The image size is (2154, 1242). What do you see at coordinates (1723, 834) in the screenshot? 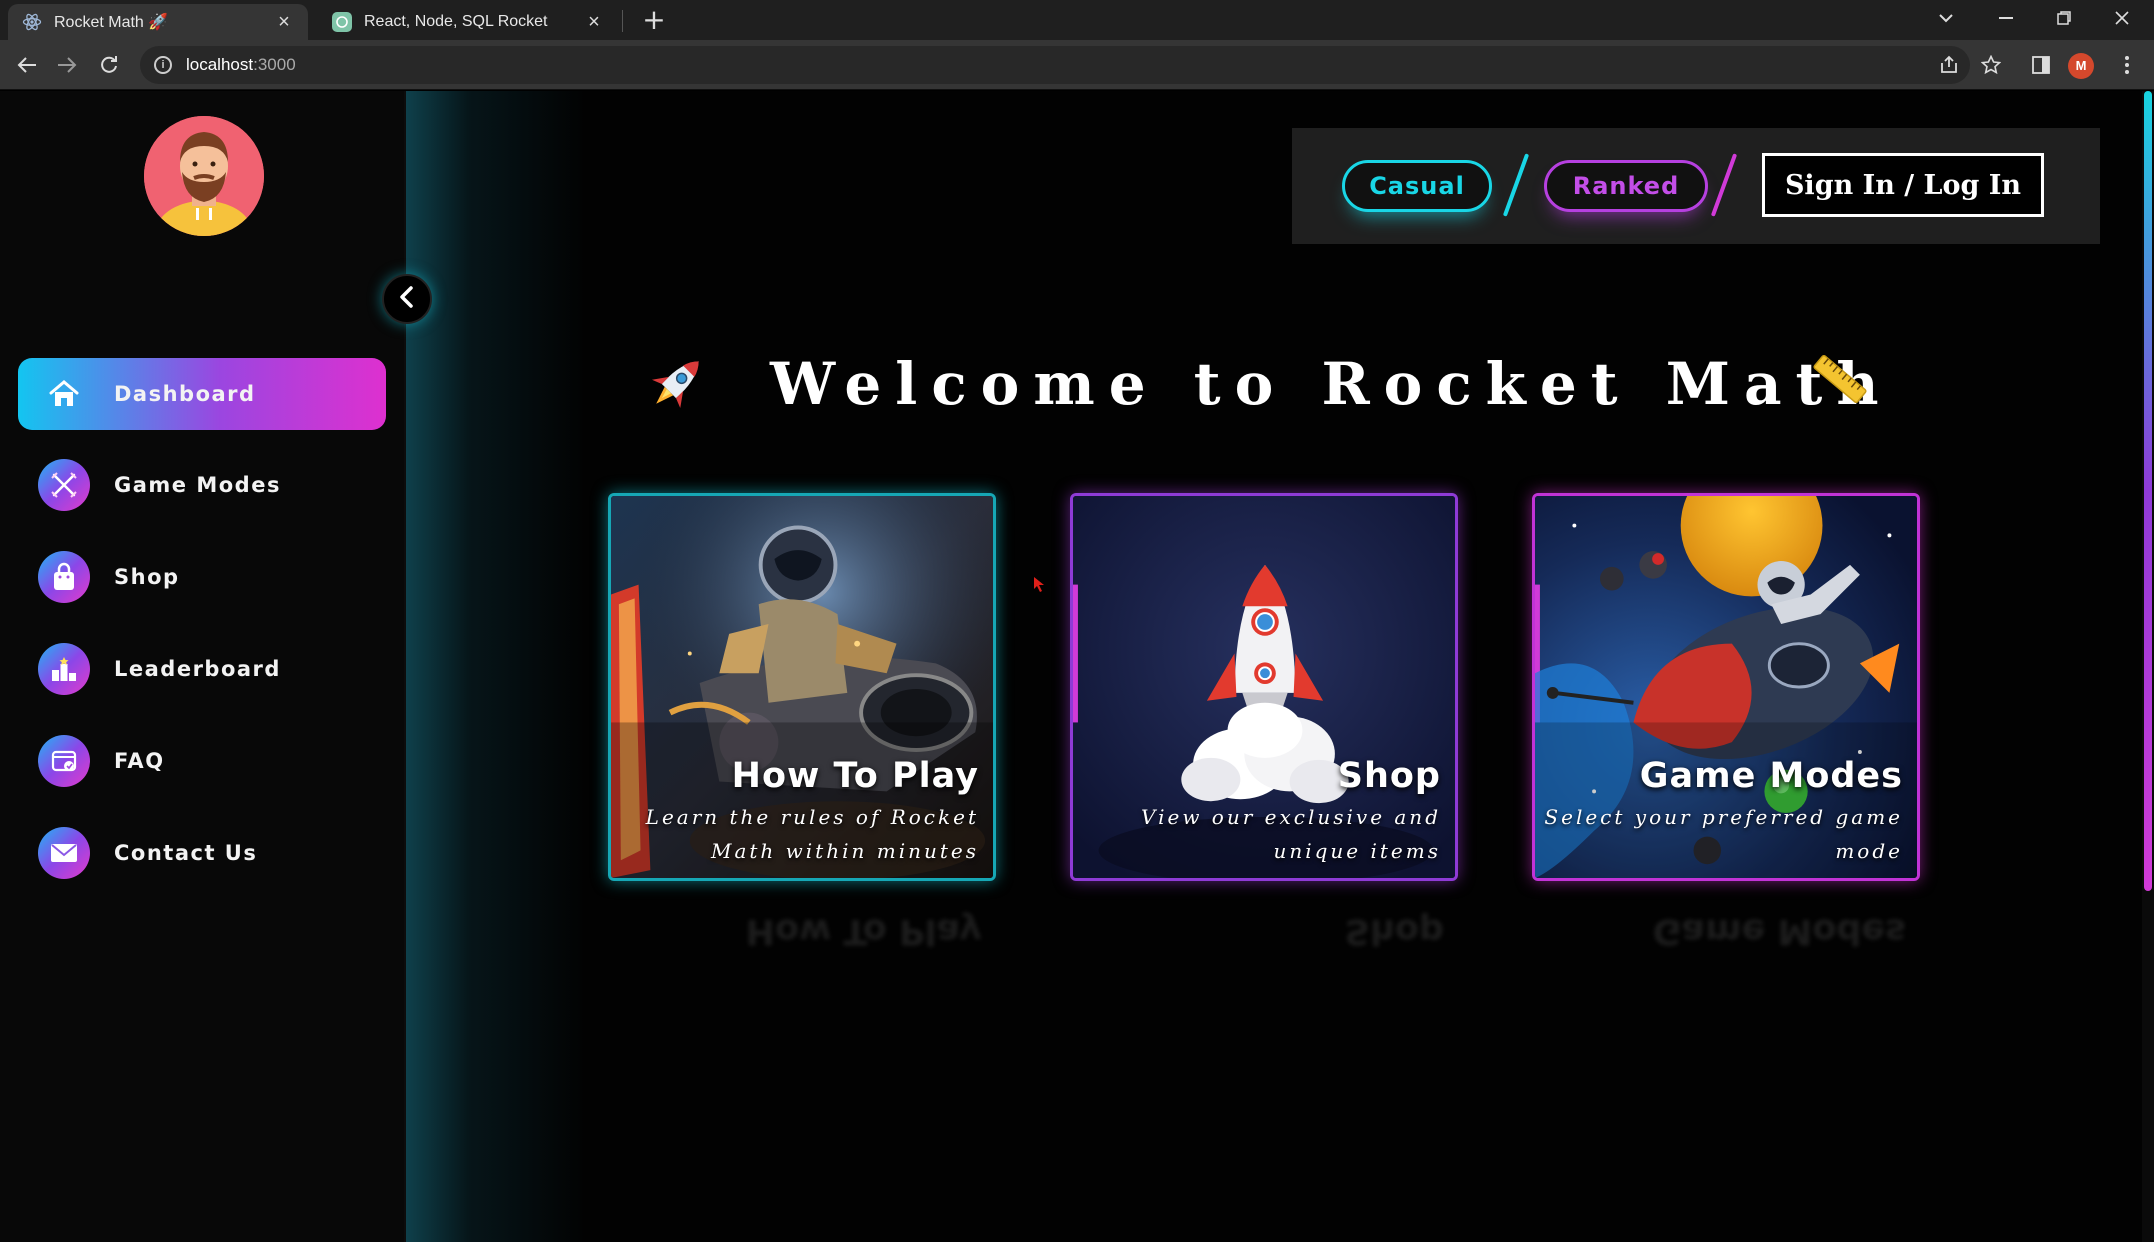
I see `card-description: Select your preferred game mode` at bounding box center [1723, 834].